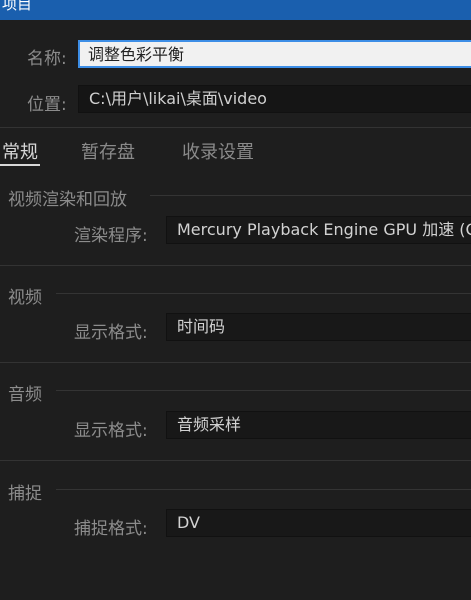 This screenshot has width=471, height=600. What do you see at coordinates (318, 230) in the screenshot?
I see `renderer-dropdown: Mercury Playback Engine GPU 加速 (OpenCL)` at bounding box center [318, 230].